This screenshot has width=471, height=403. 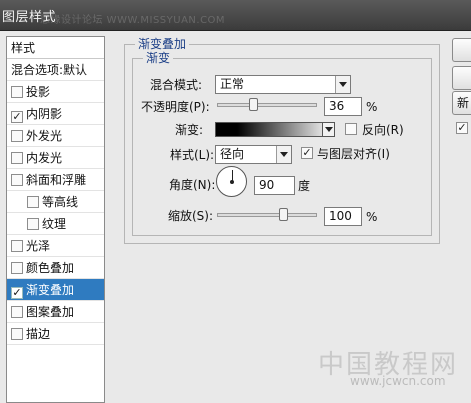 What do you see at coordinates (275, 129) in the screenshot?
I see `gradient-preview` at bounding box center [275, 129].